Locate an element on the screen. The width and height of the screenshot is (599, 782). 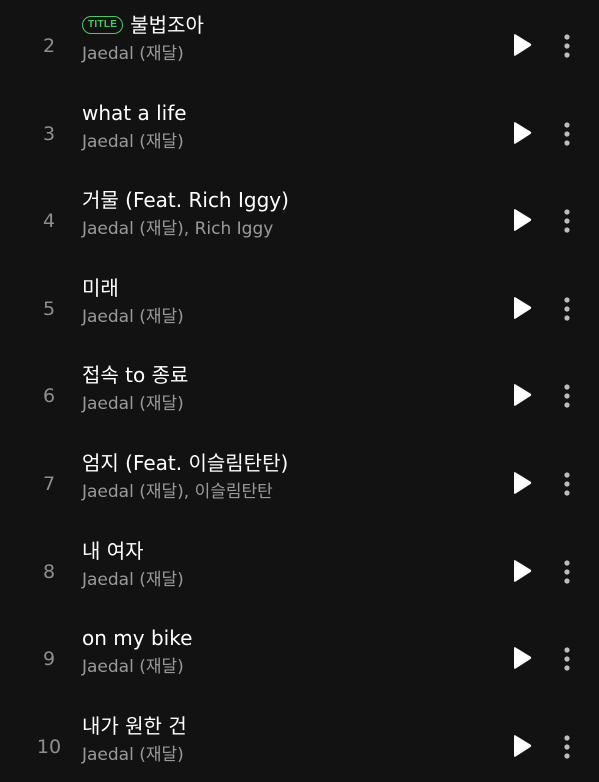
track-artist: Jaedal (재달), 이슬림탄탄 is located at coordinates (177, 491).